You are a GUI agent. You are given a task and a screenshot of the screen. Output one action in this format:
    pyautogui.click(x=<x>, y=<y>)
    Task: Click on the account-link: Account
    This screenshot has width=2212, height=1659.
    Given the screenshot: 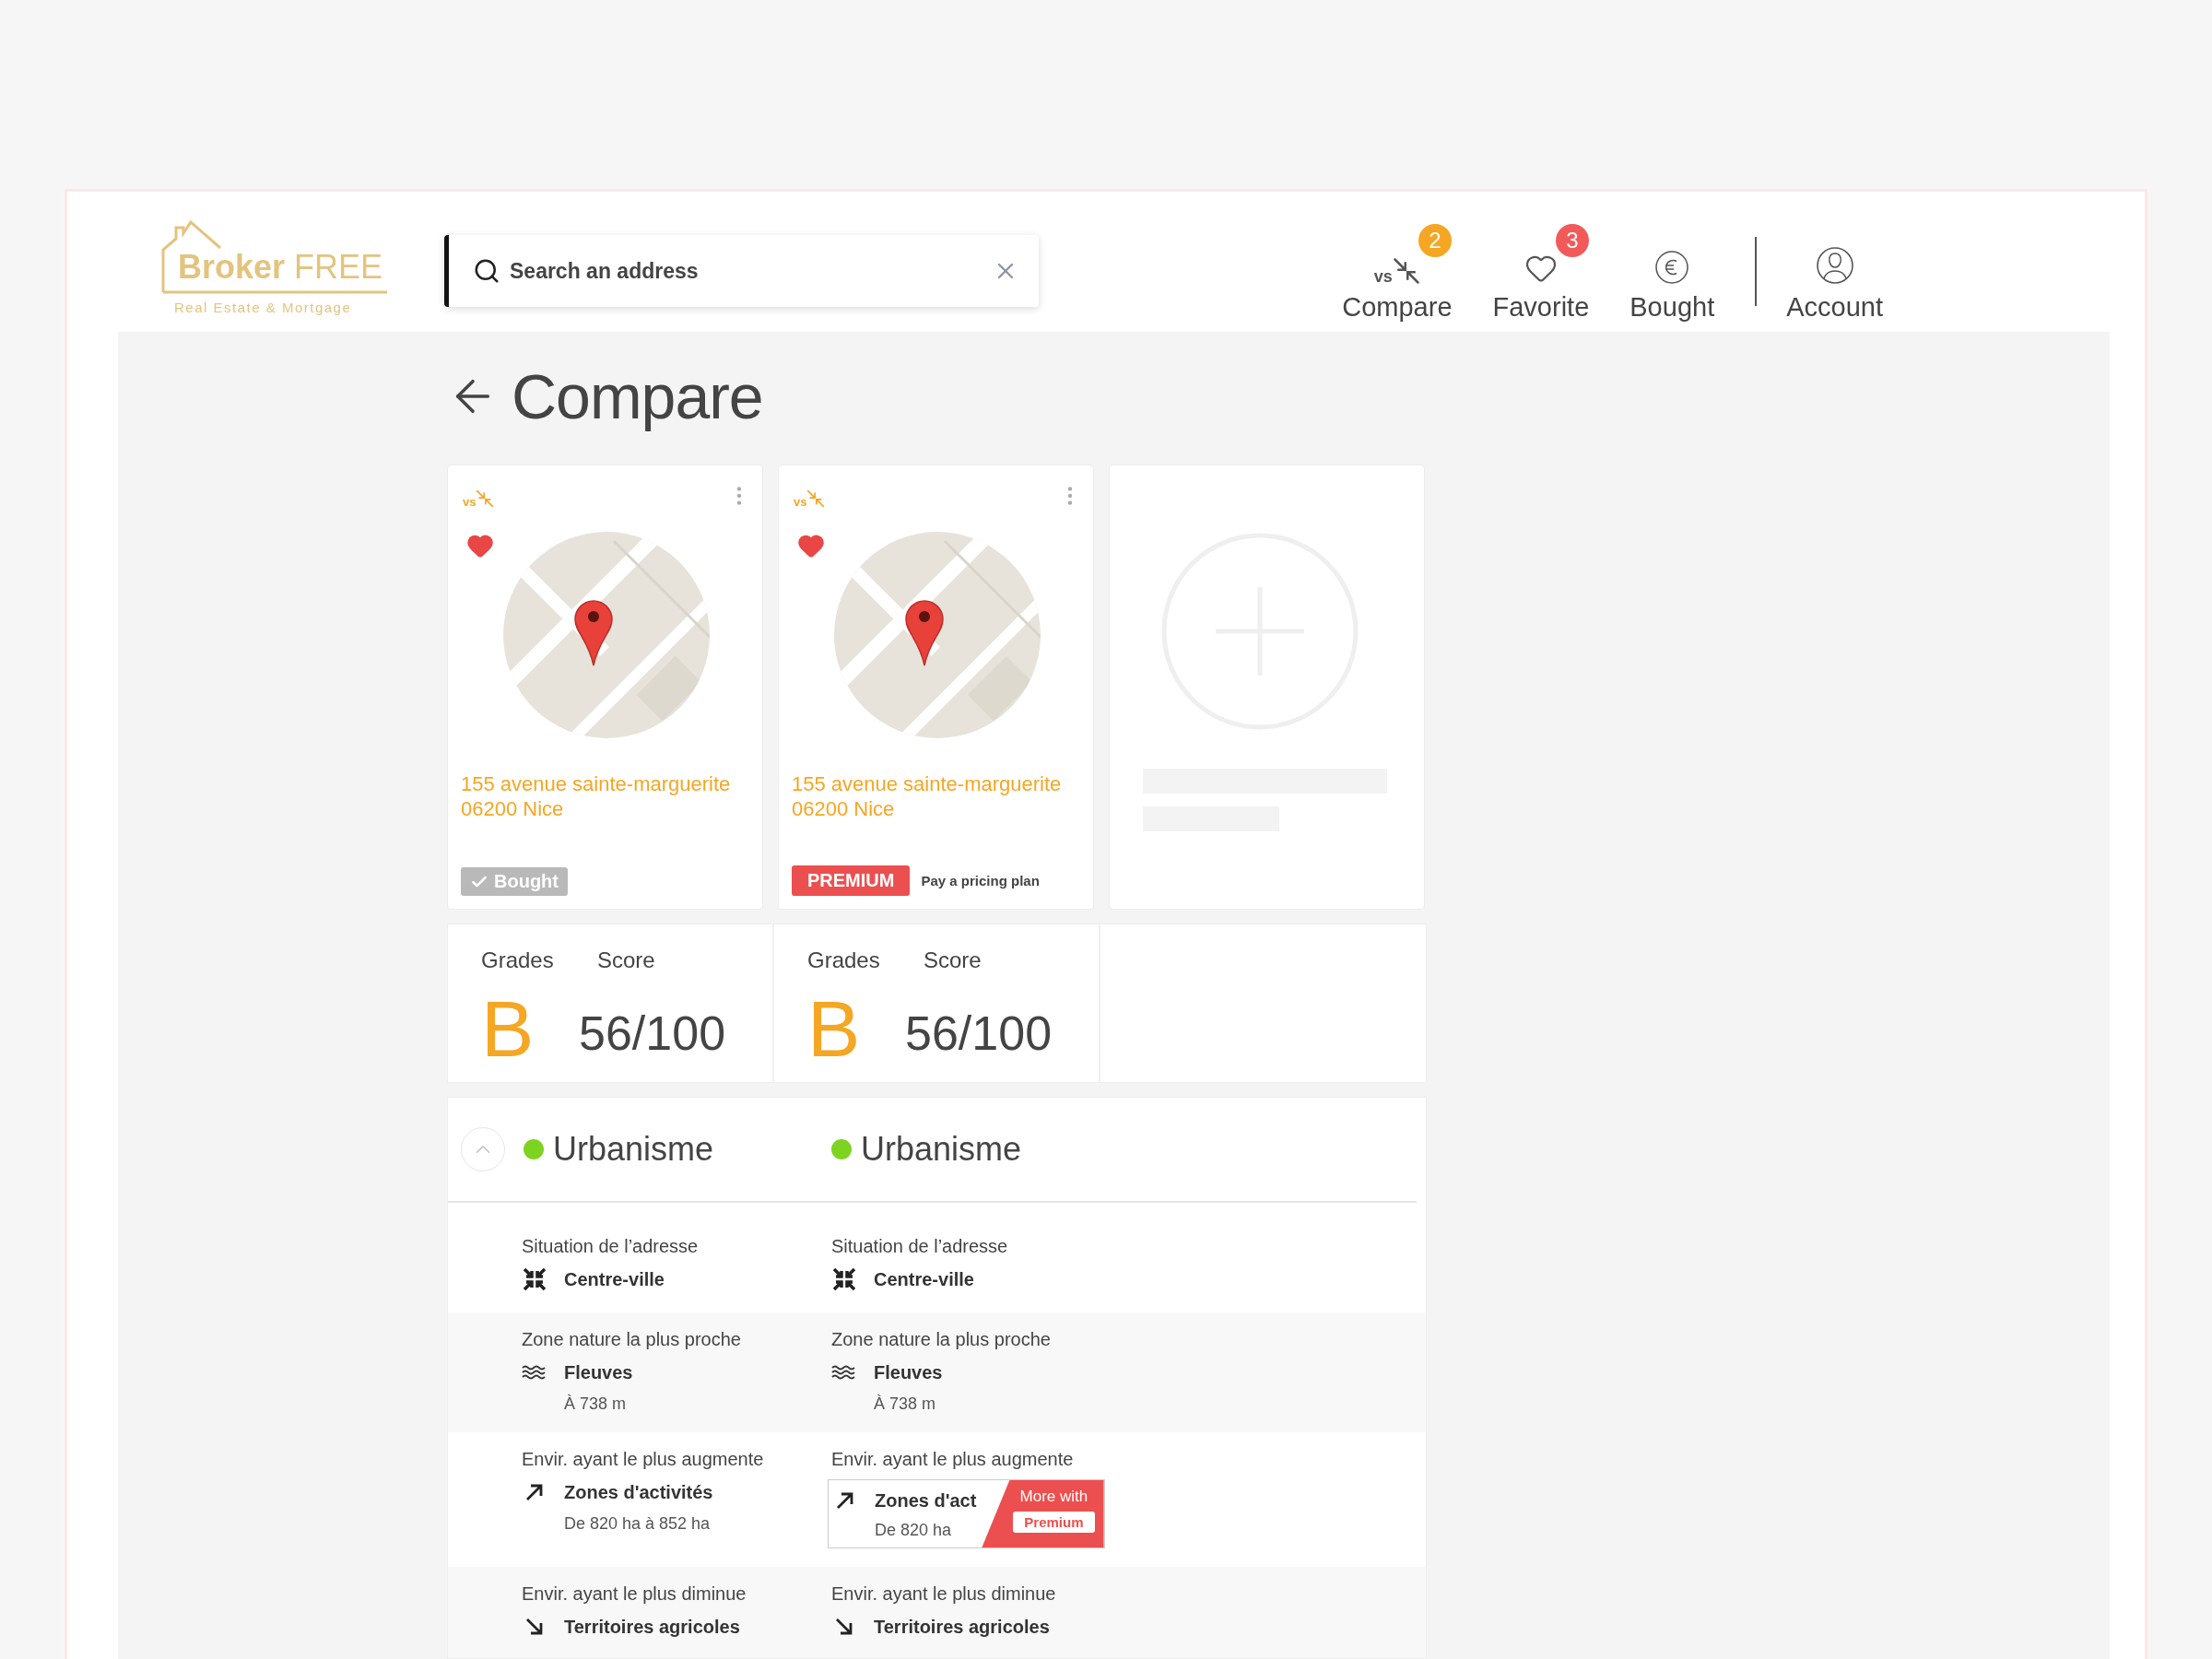 What is the action you would take?
    pyautogui.click(x=1834, y=271)
    